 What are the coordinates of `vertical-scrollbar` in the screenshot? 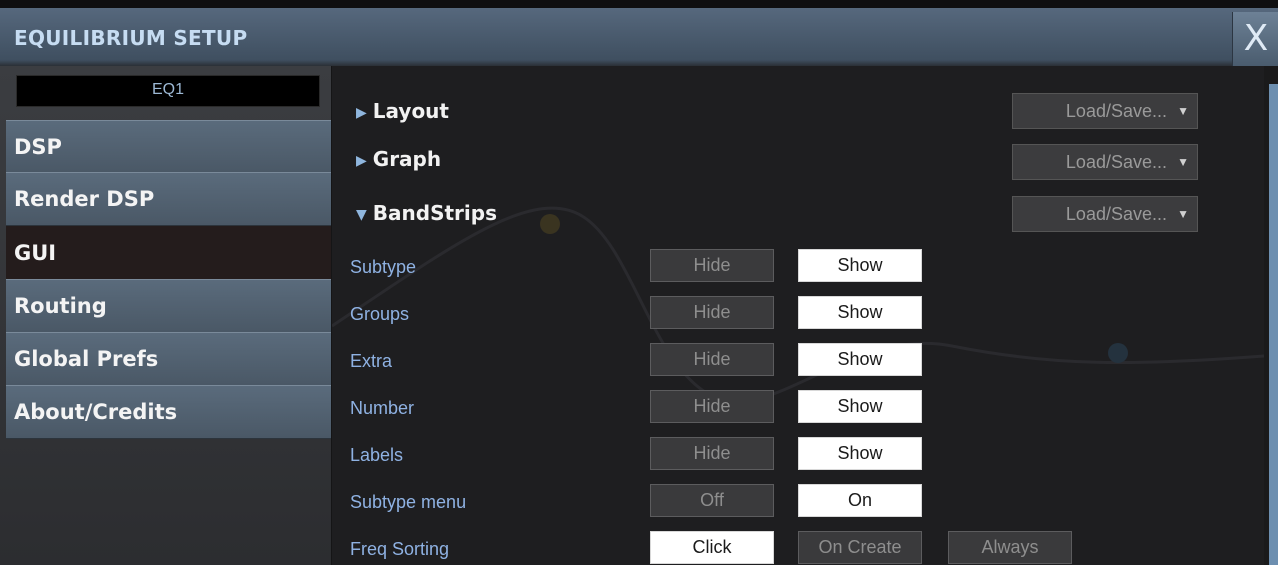 It's located at (1271, 315).